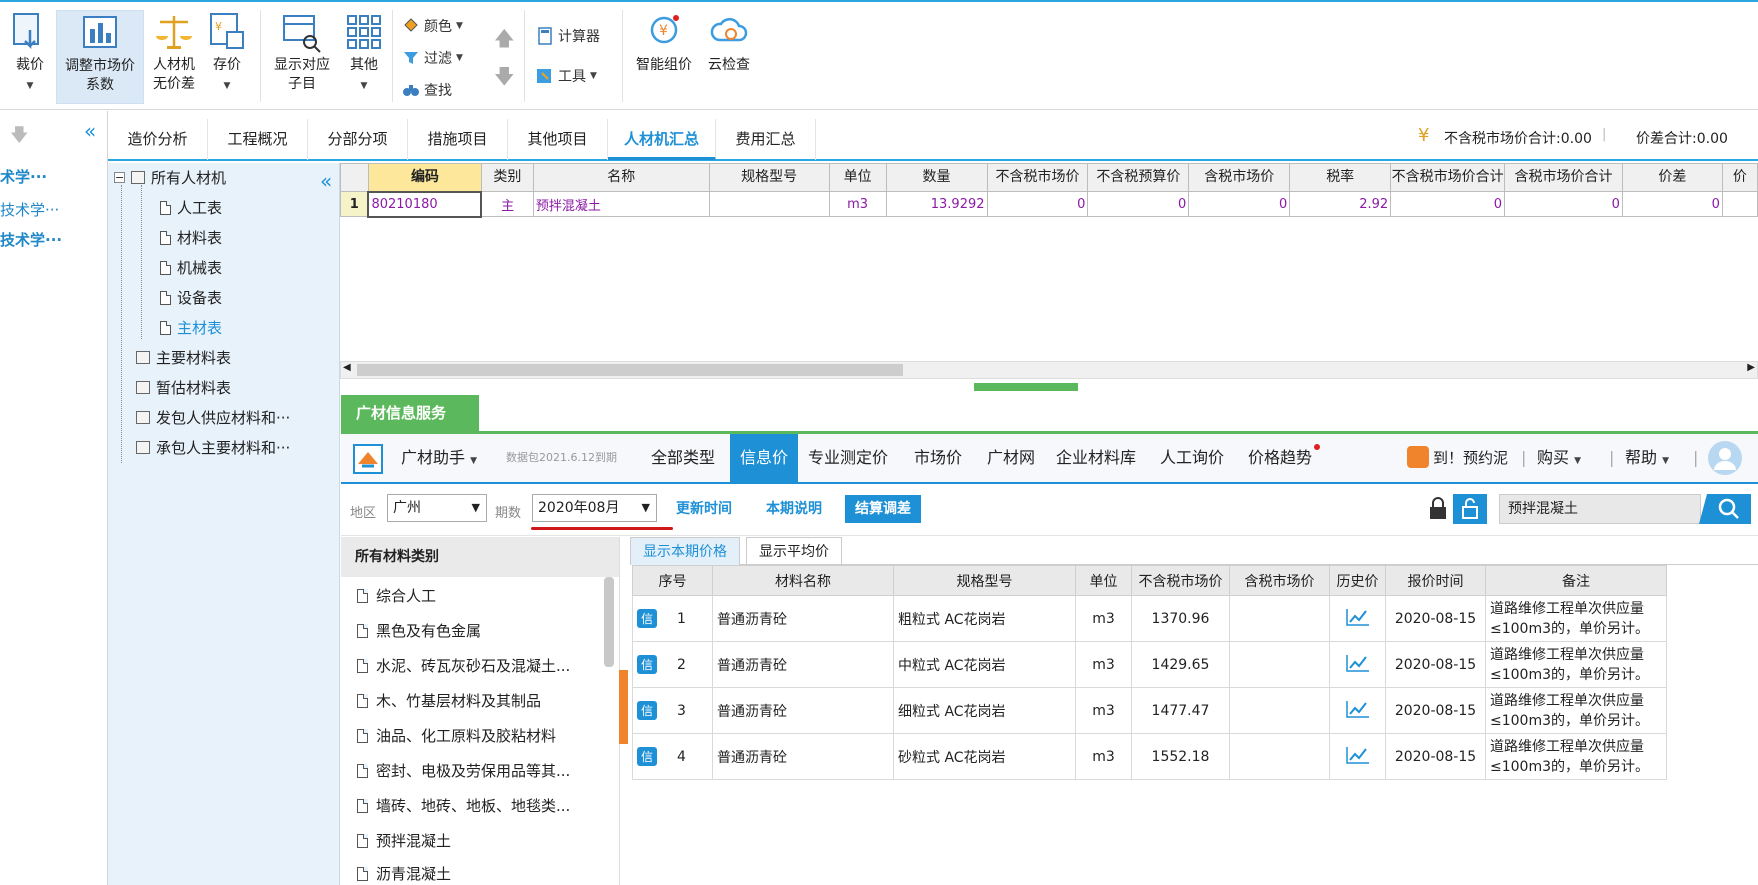  What do you see at coordinates (1357, 580) in the screenshot?
I see `column-header: 历史价` at bounding box center [1357, 580].